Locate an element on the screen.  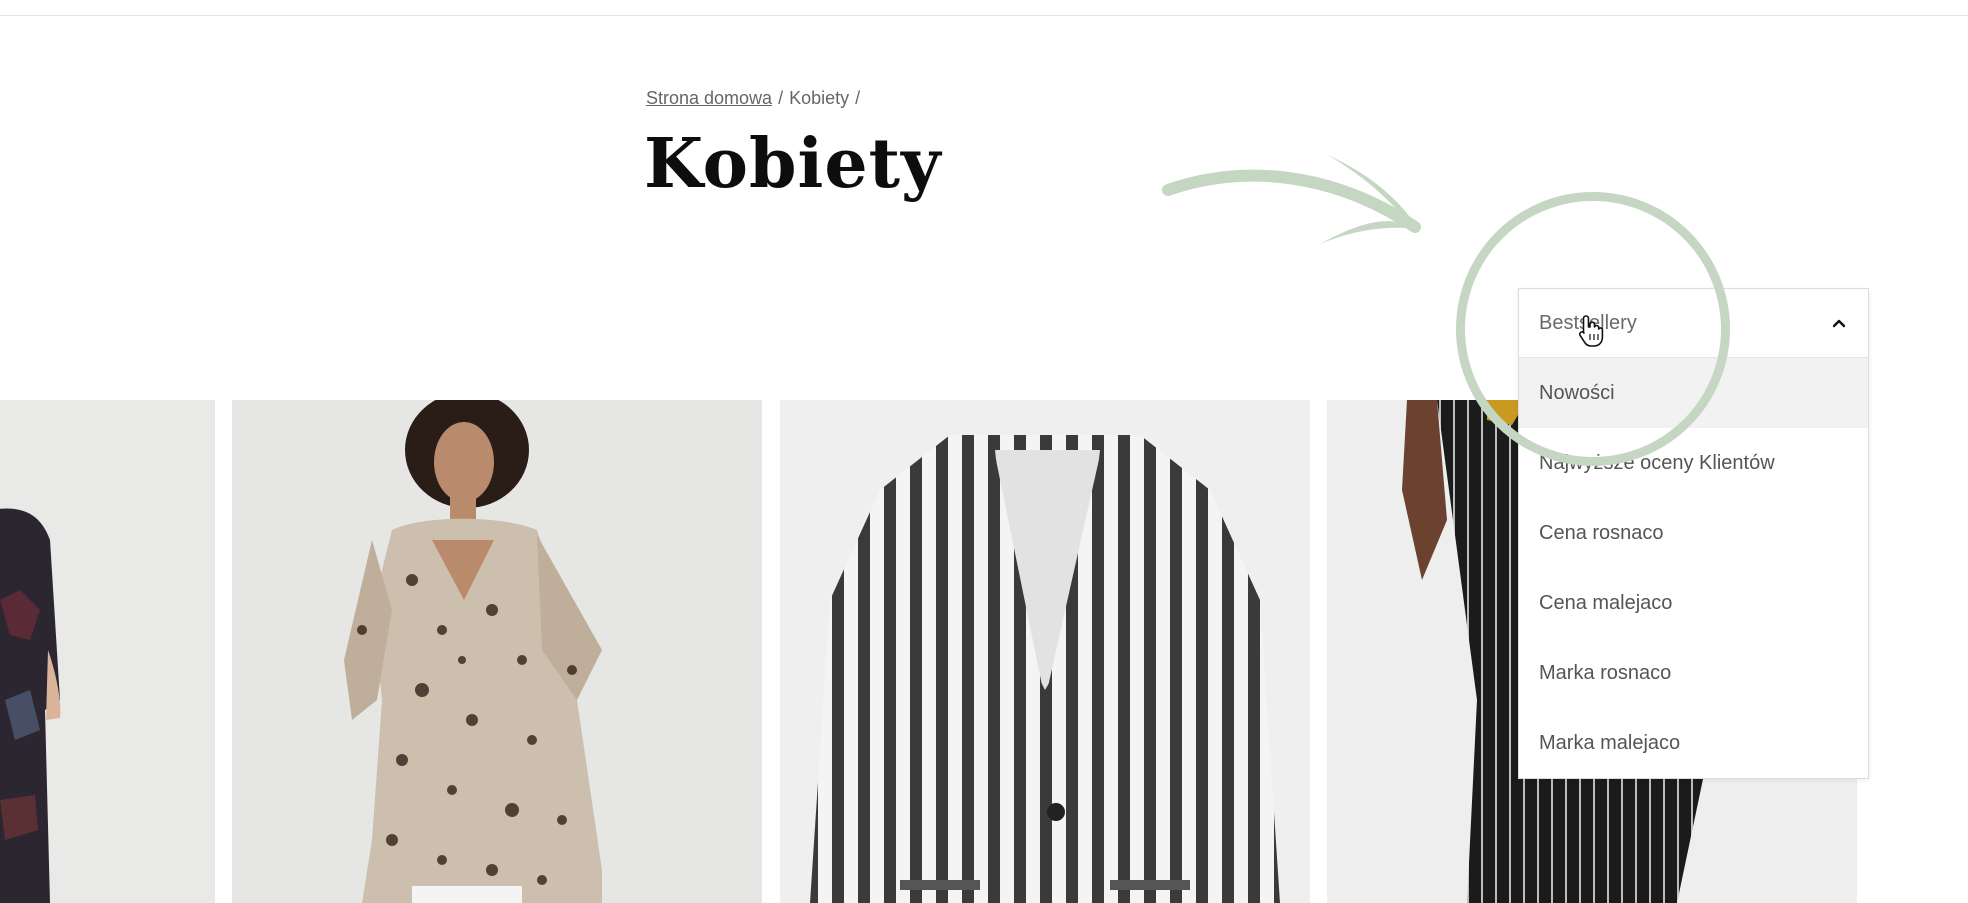
annotation-arrow-icon is located at coordinates (1291, 200).